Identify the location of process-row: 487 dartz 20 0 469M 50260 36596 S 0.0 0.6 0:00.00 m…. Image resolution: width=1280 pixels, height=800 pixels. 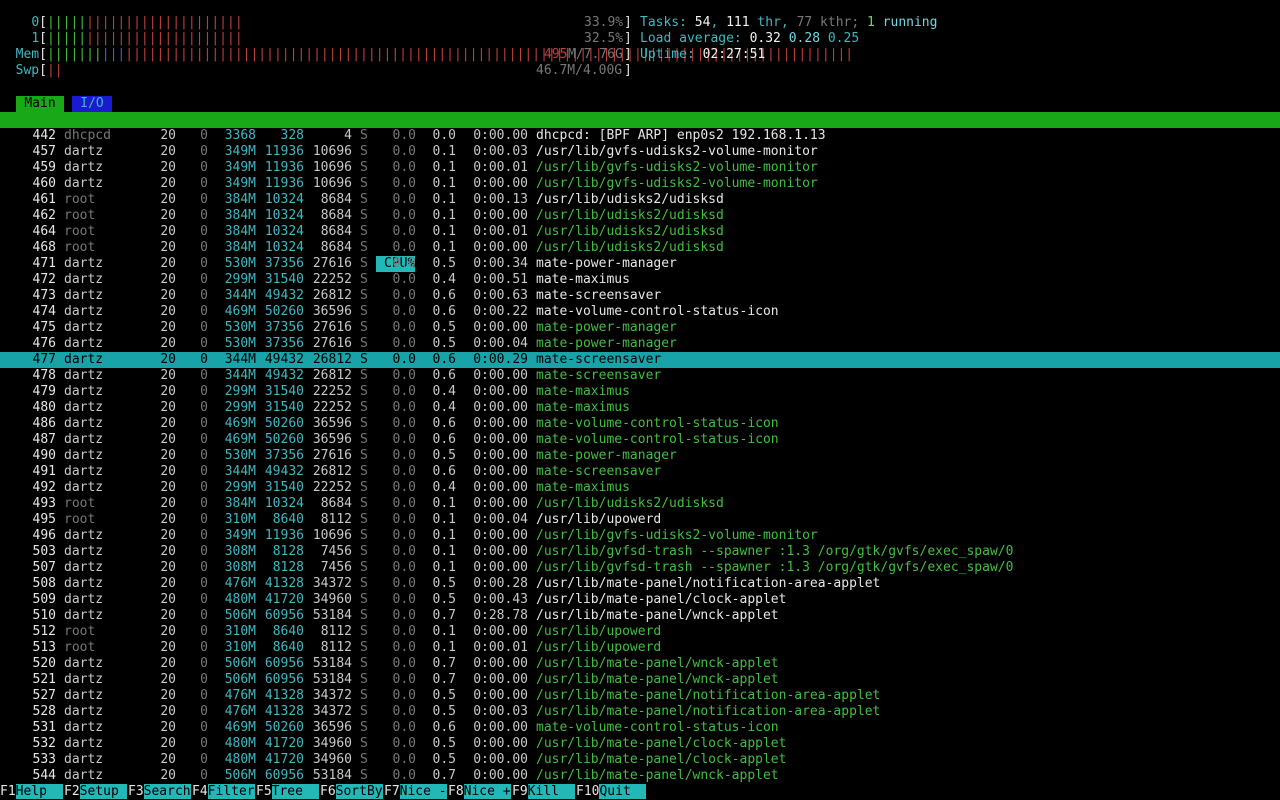
(640, 440).